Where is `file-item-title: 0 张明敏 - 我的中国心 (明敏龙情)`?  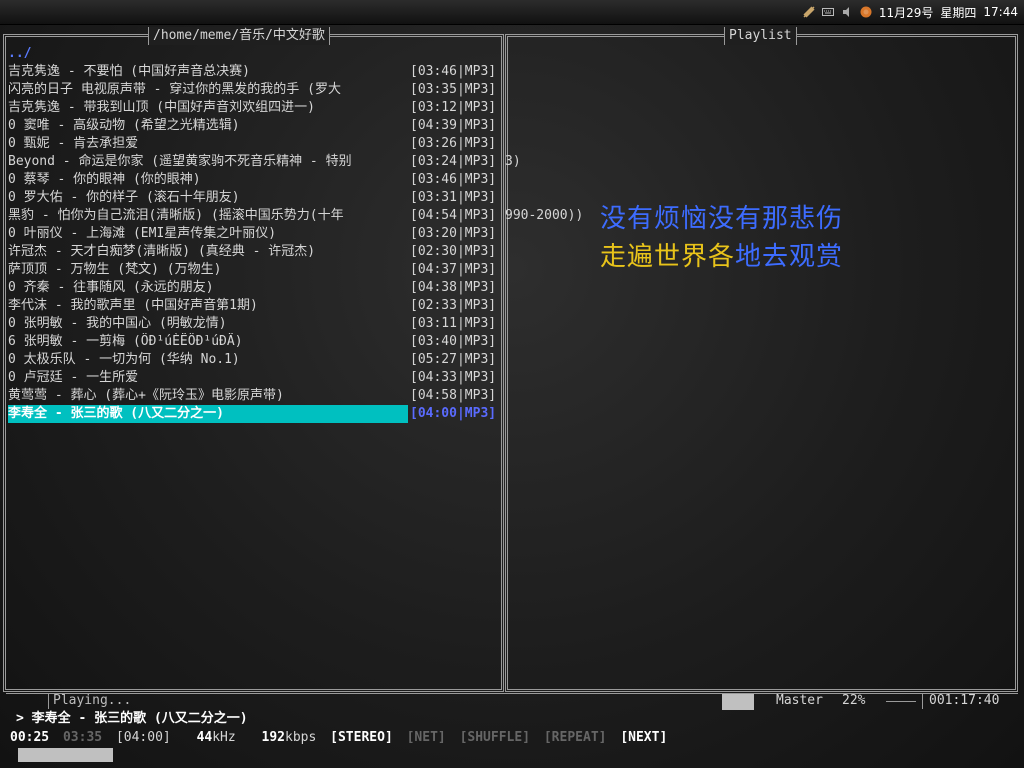
file-item-title: 0 张明敏 - 我的中国心 (明敏龙情) is located at coordinates (117, 323).